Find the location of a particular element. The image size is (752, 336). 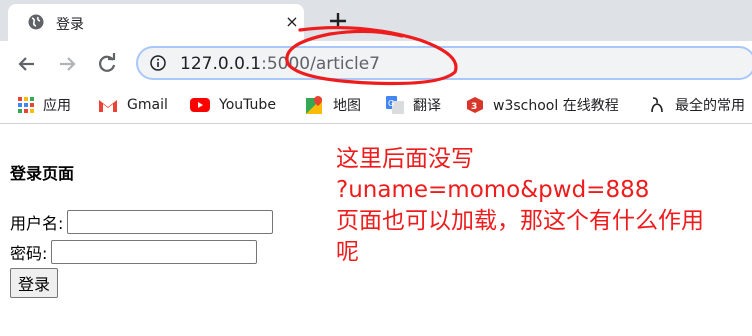

bookmark-w3school: 3 w3school 在线教程 is located at coordinates (542, 105).